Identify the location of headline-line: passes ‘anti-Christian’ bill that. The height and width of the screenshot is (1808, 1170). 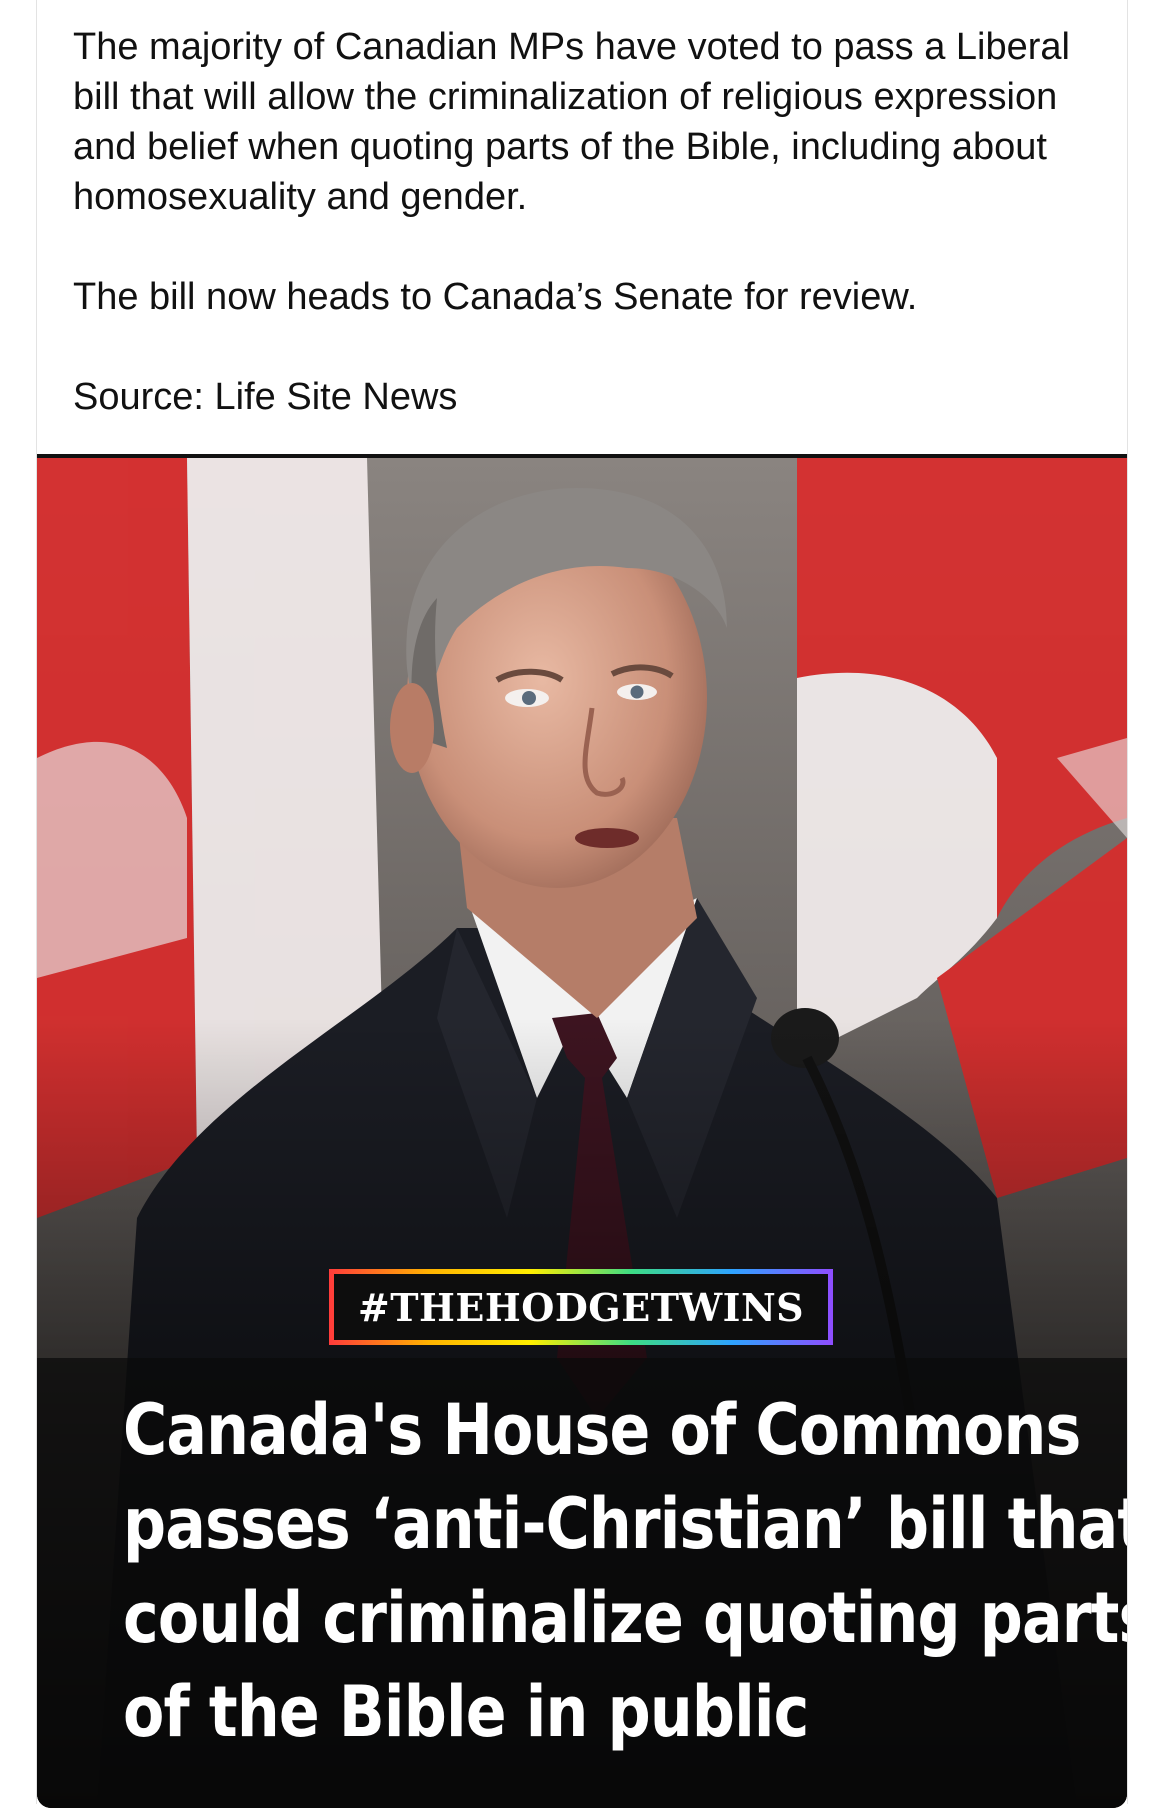
(625, 1524).